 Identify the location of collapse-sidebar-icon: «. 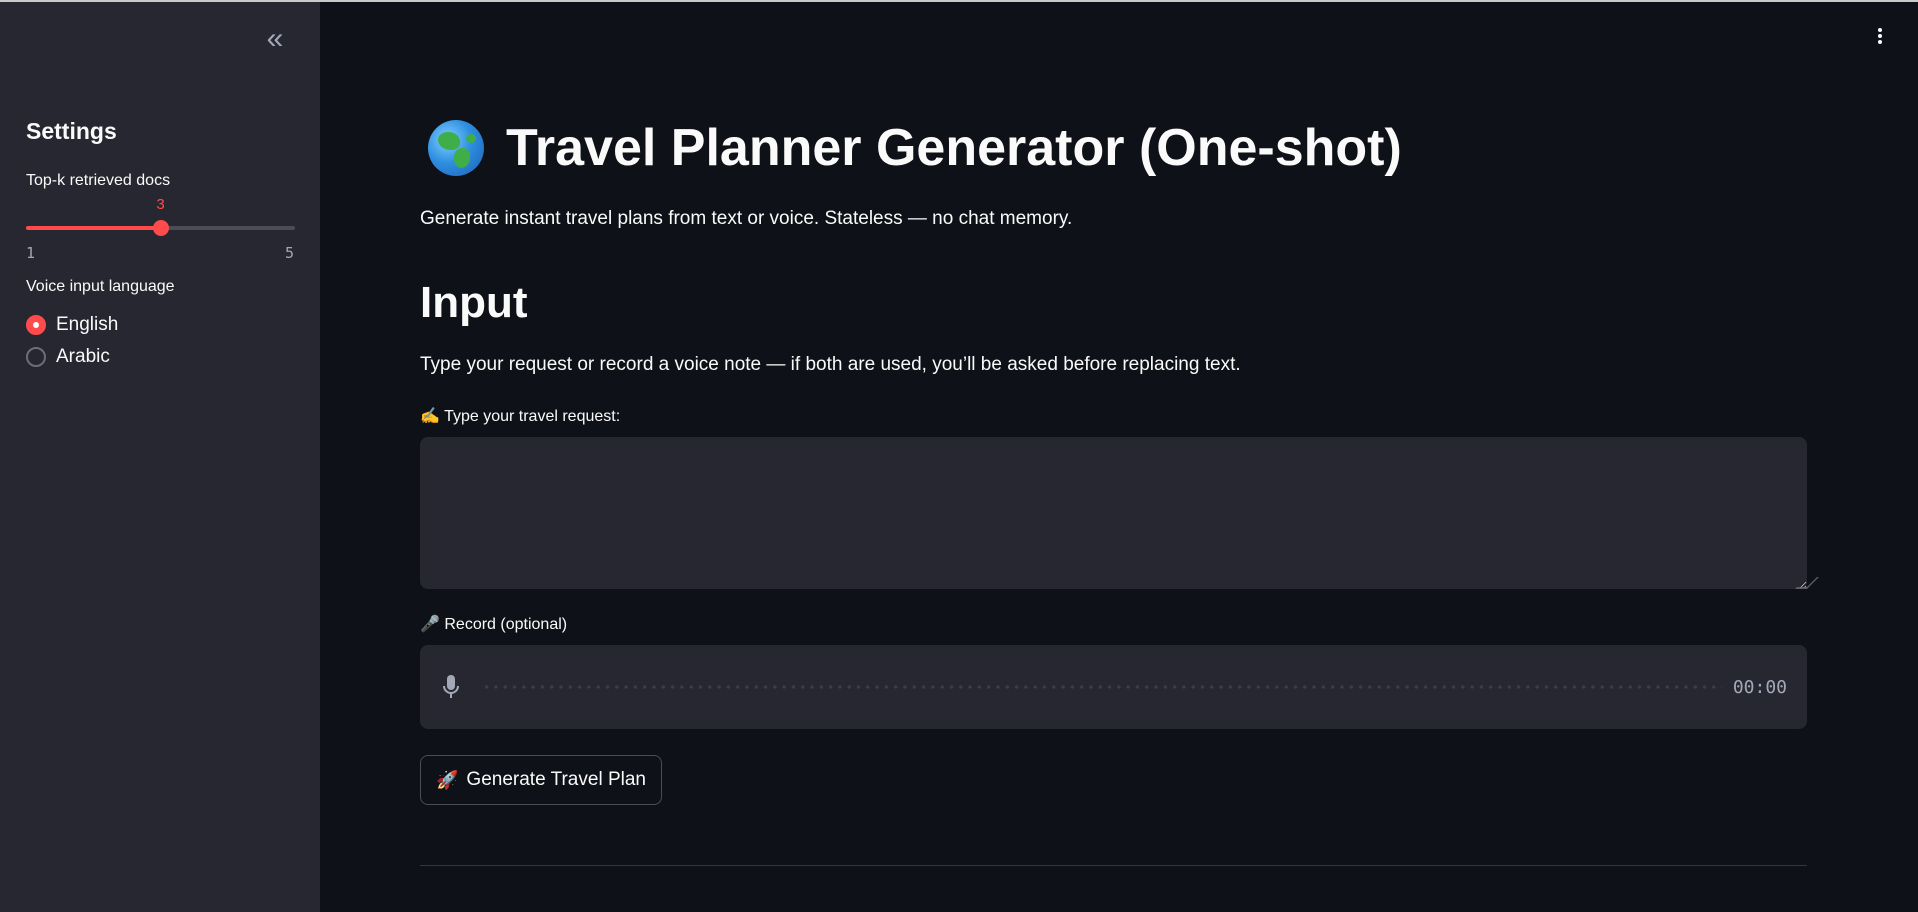
(275, 39).